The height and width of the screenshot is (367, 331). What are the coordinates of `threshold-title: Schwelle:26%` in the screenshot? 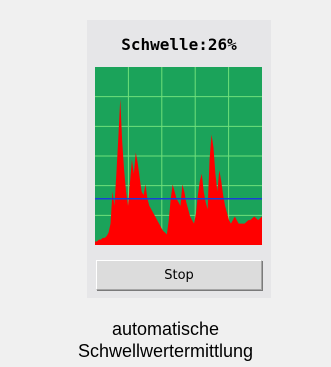 It's located at (179, 44).